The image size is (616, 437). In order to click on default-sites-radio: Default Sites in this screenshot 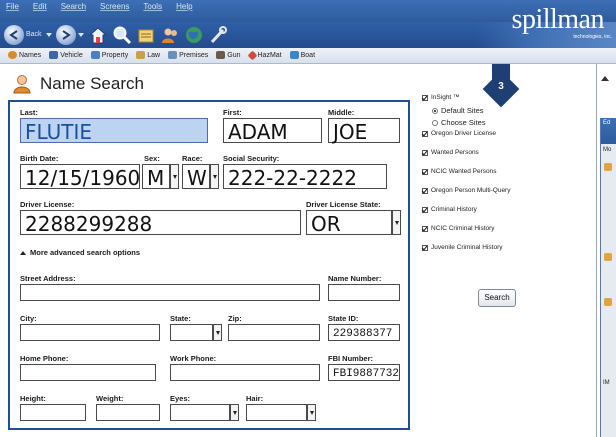, I will do `click(458, 110)`.